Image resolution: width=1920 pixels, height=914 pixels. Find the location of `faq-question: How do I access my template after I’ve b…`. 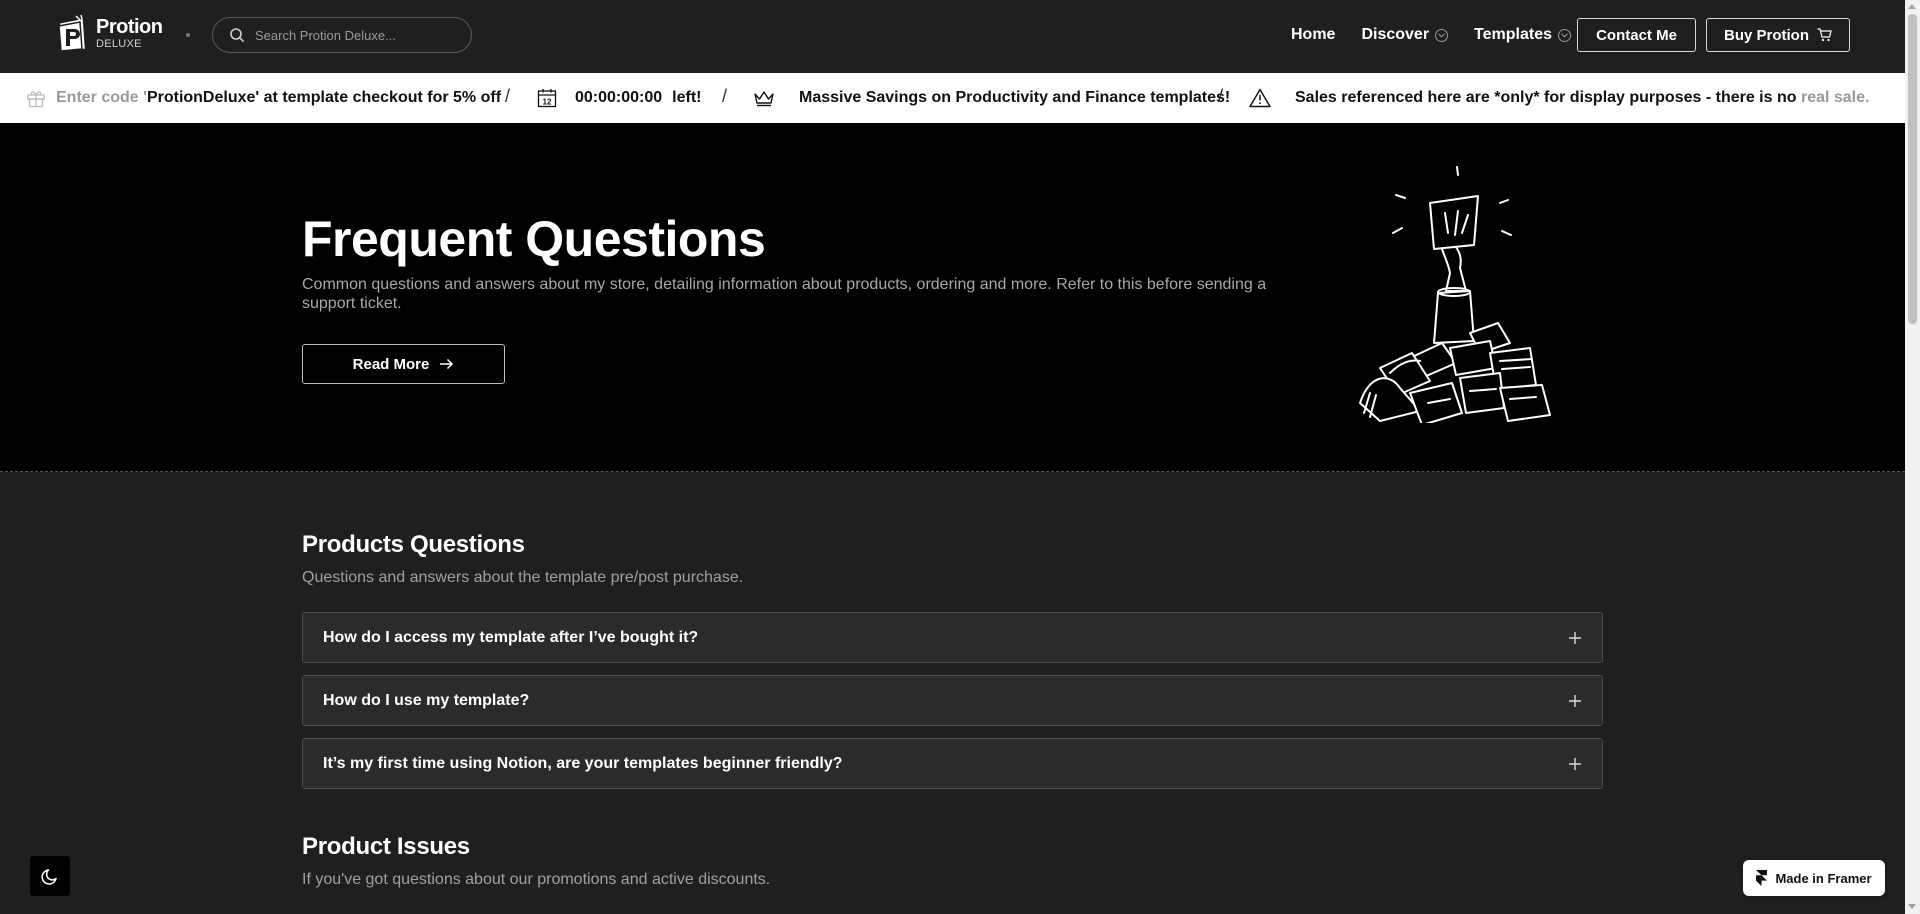

faq-question: How do I access my template after I’ve b… is located at coordinates (511, 637).